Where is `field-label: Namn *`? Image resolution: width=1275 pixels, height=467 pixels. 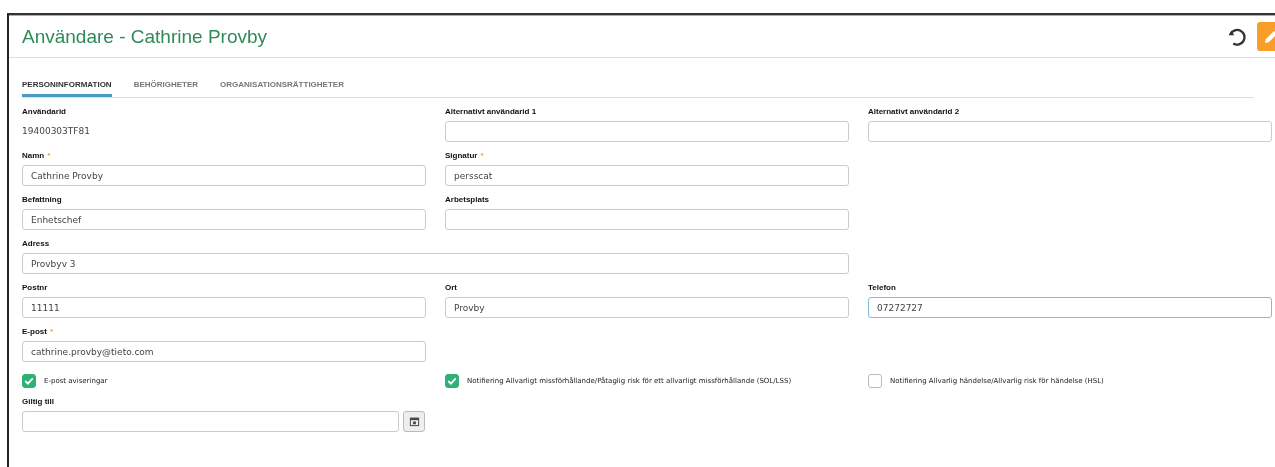 field-label: Namn * is located at coordinates (37, 156).